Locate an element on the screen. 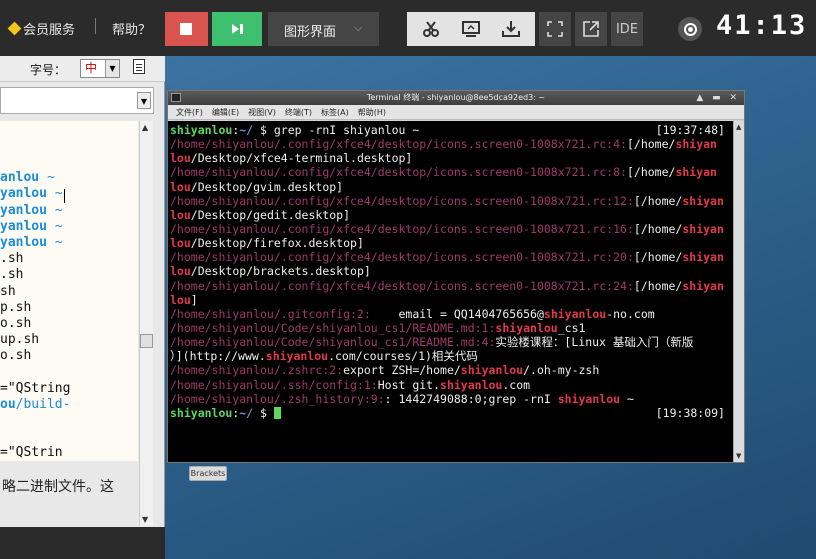 The height and width of the screenshot is (559, 816). desktop-mode-select: 图形界面 ⌵ is located at coordinates (323, 29).